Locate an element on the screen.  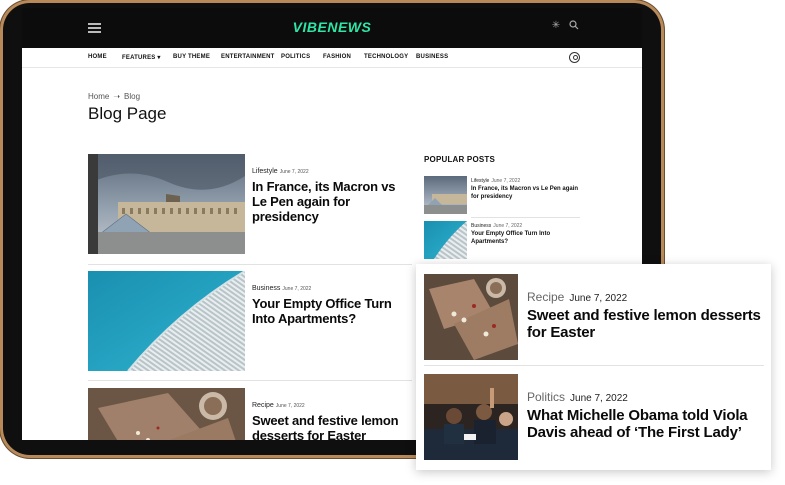
post-category: Lifestyle is located at coordinates (265, 171).